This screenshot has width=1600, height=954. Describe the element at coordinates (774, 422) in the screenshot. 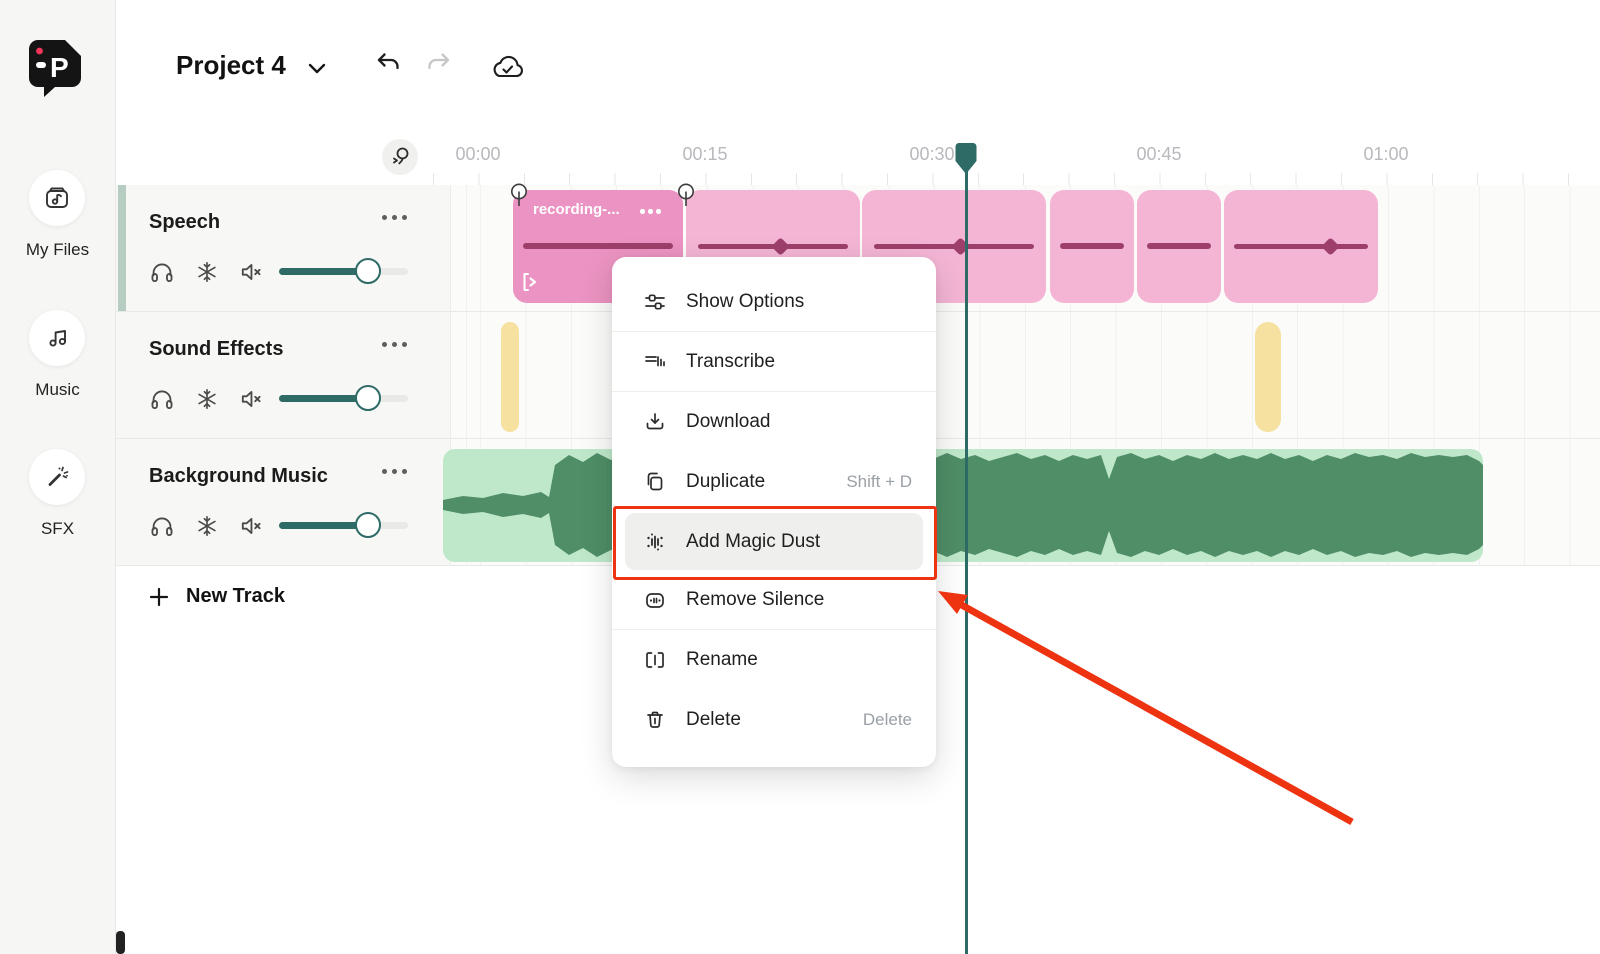

I see `menu-item-download: Download` at that location.